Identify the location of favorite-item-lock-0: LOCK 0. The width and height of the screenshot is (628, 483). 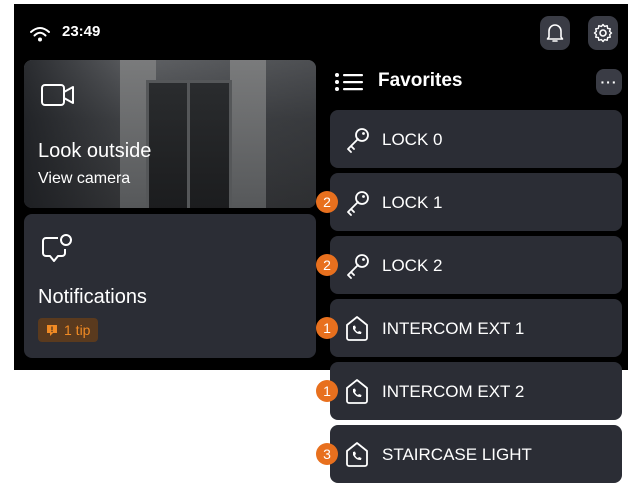
(476, 139).